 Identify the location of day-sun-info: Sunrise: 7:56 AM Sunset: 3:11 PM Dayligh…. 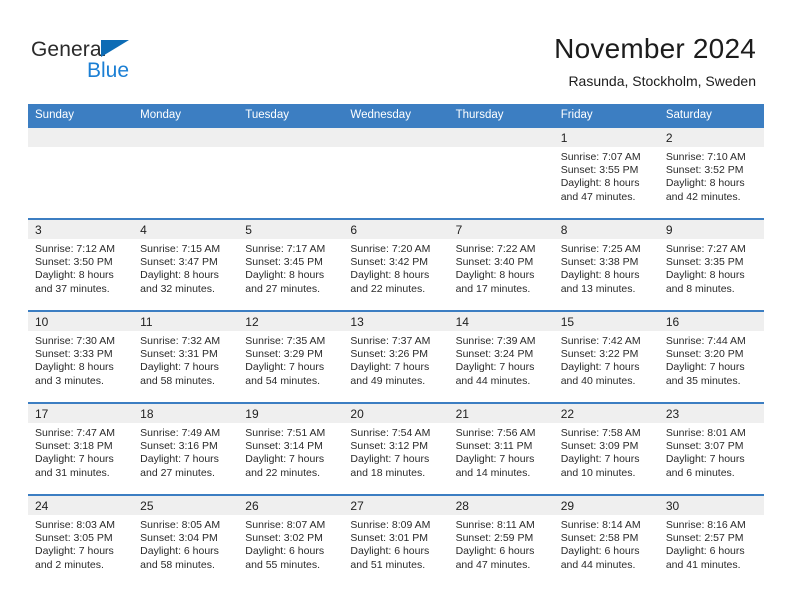
(495, 453).